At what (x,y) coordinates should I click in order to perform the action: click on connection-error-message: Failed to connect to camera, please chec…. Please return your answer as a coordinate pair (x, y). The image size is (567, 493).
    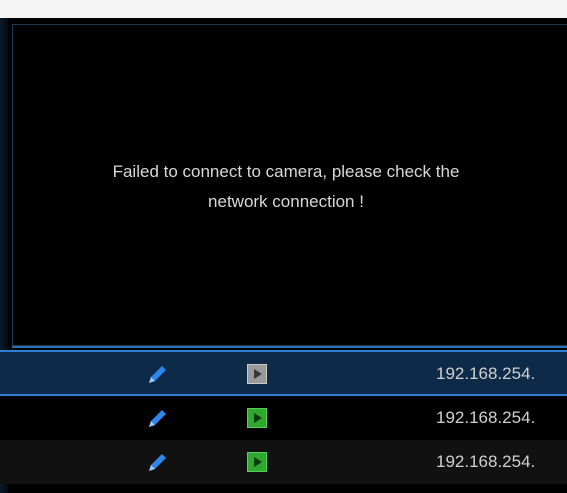
    Looking at the image, I should click on (286, 187).